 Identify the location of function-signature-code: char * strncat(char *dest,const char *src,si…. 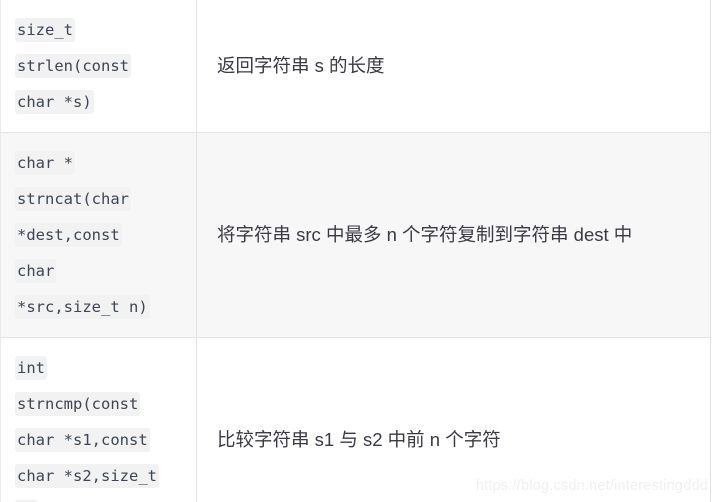
(102, 235).